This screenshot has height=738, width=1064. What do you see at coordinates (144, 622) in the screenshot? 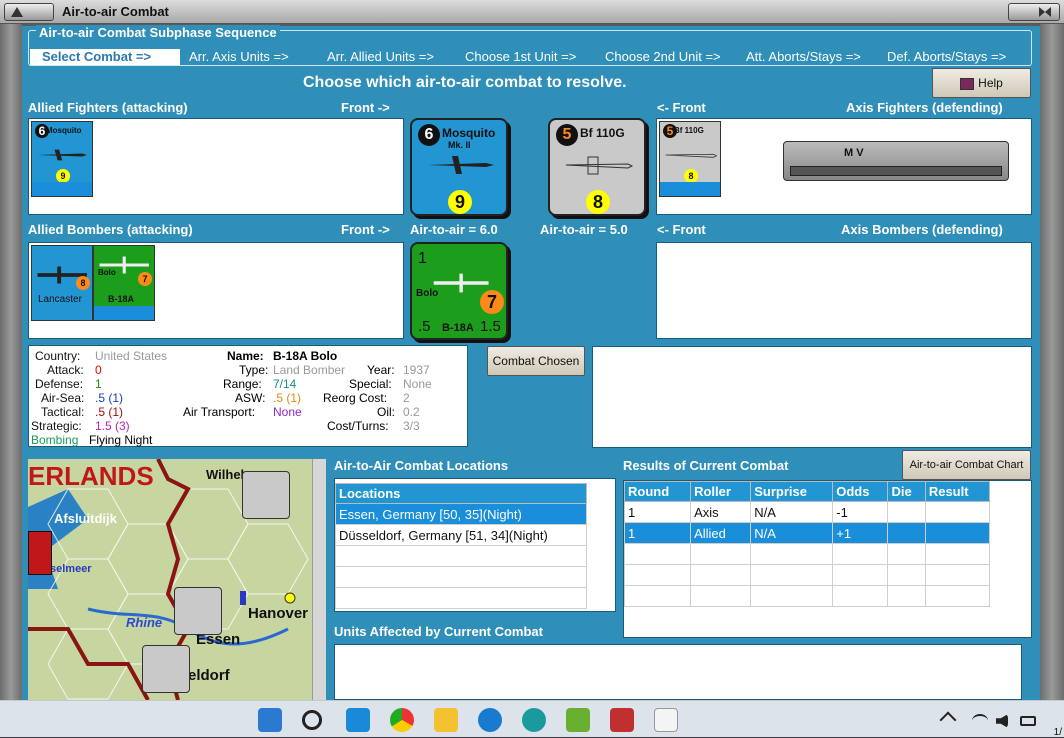
I see `map-label-rhine: Rhine` at bounding box center [144, 622].